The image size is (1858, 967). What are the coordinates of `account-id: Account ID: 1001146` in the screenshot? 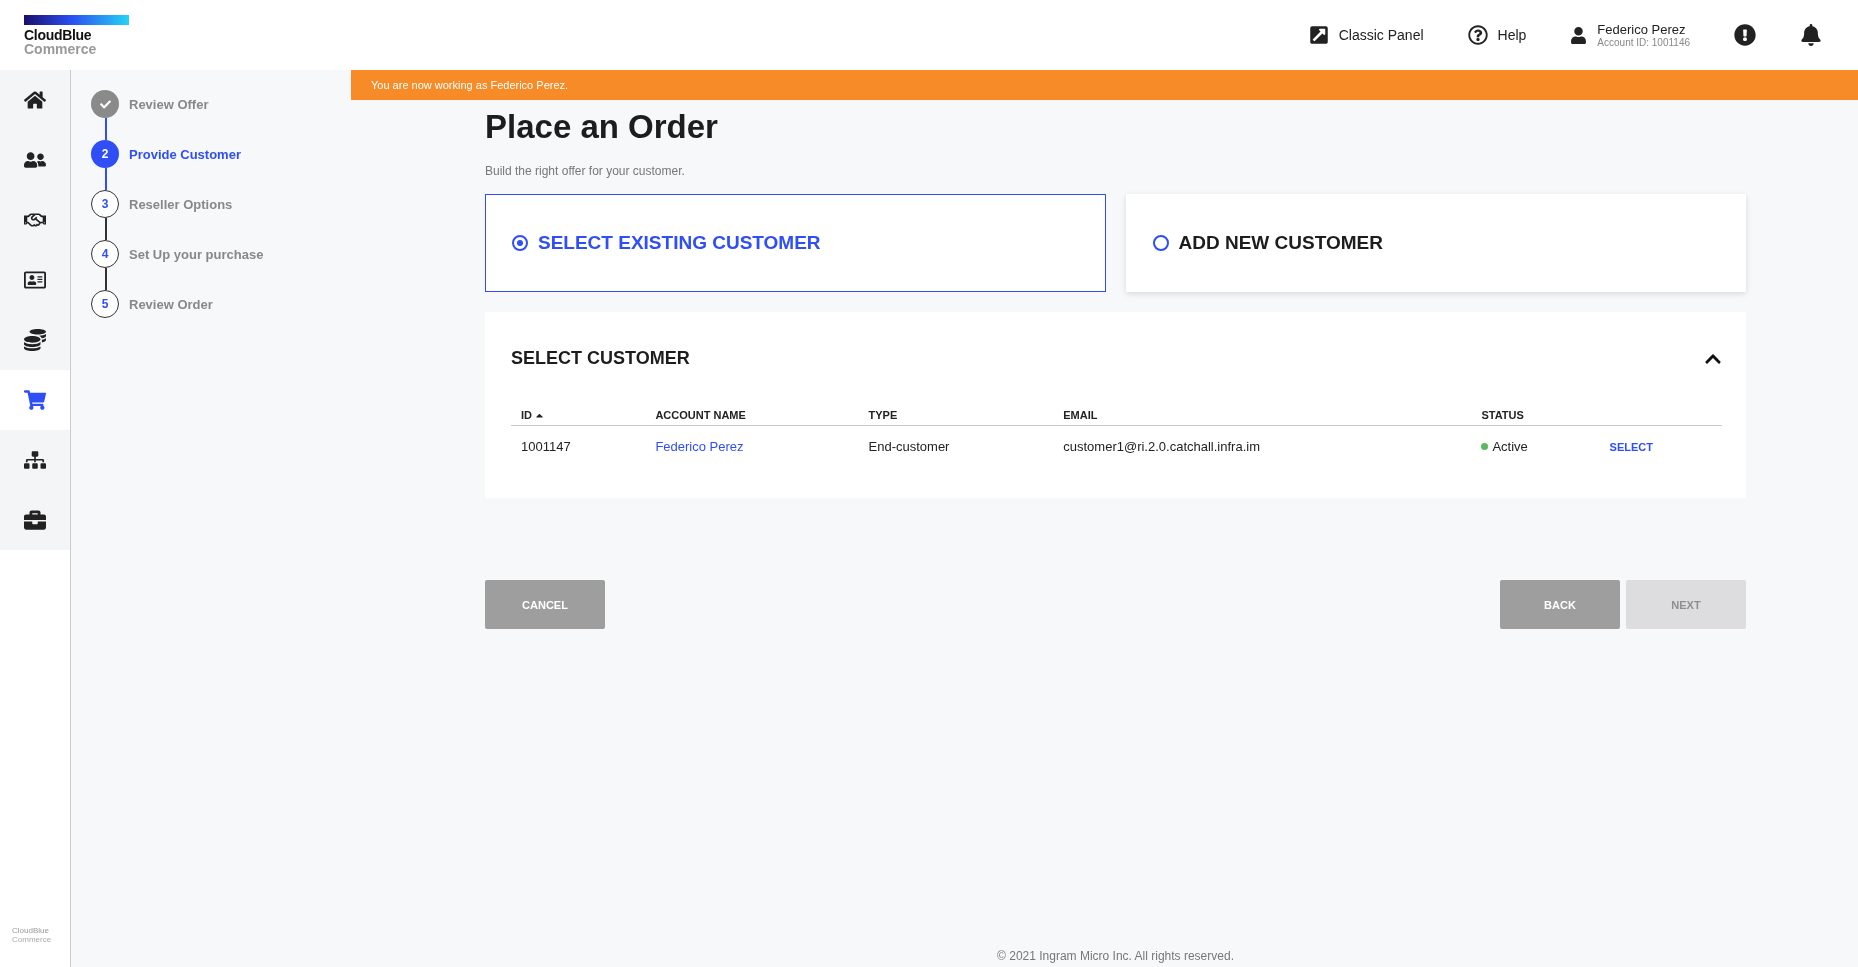 It's located at (1643, 42).